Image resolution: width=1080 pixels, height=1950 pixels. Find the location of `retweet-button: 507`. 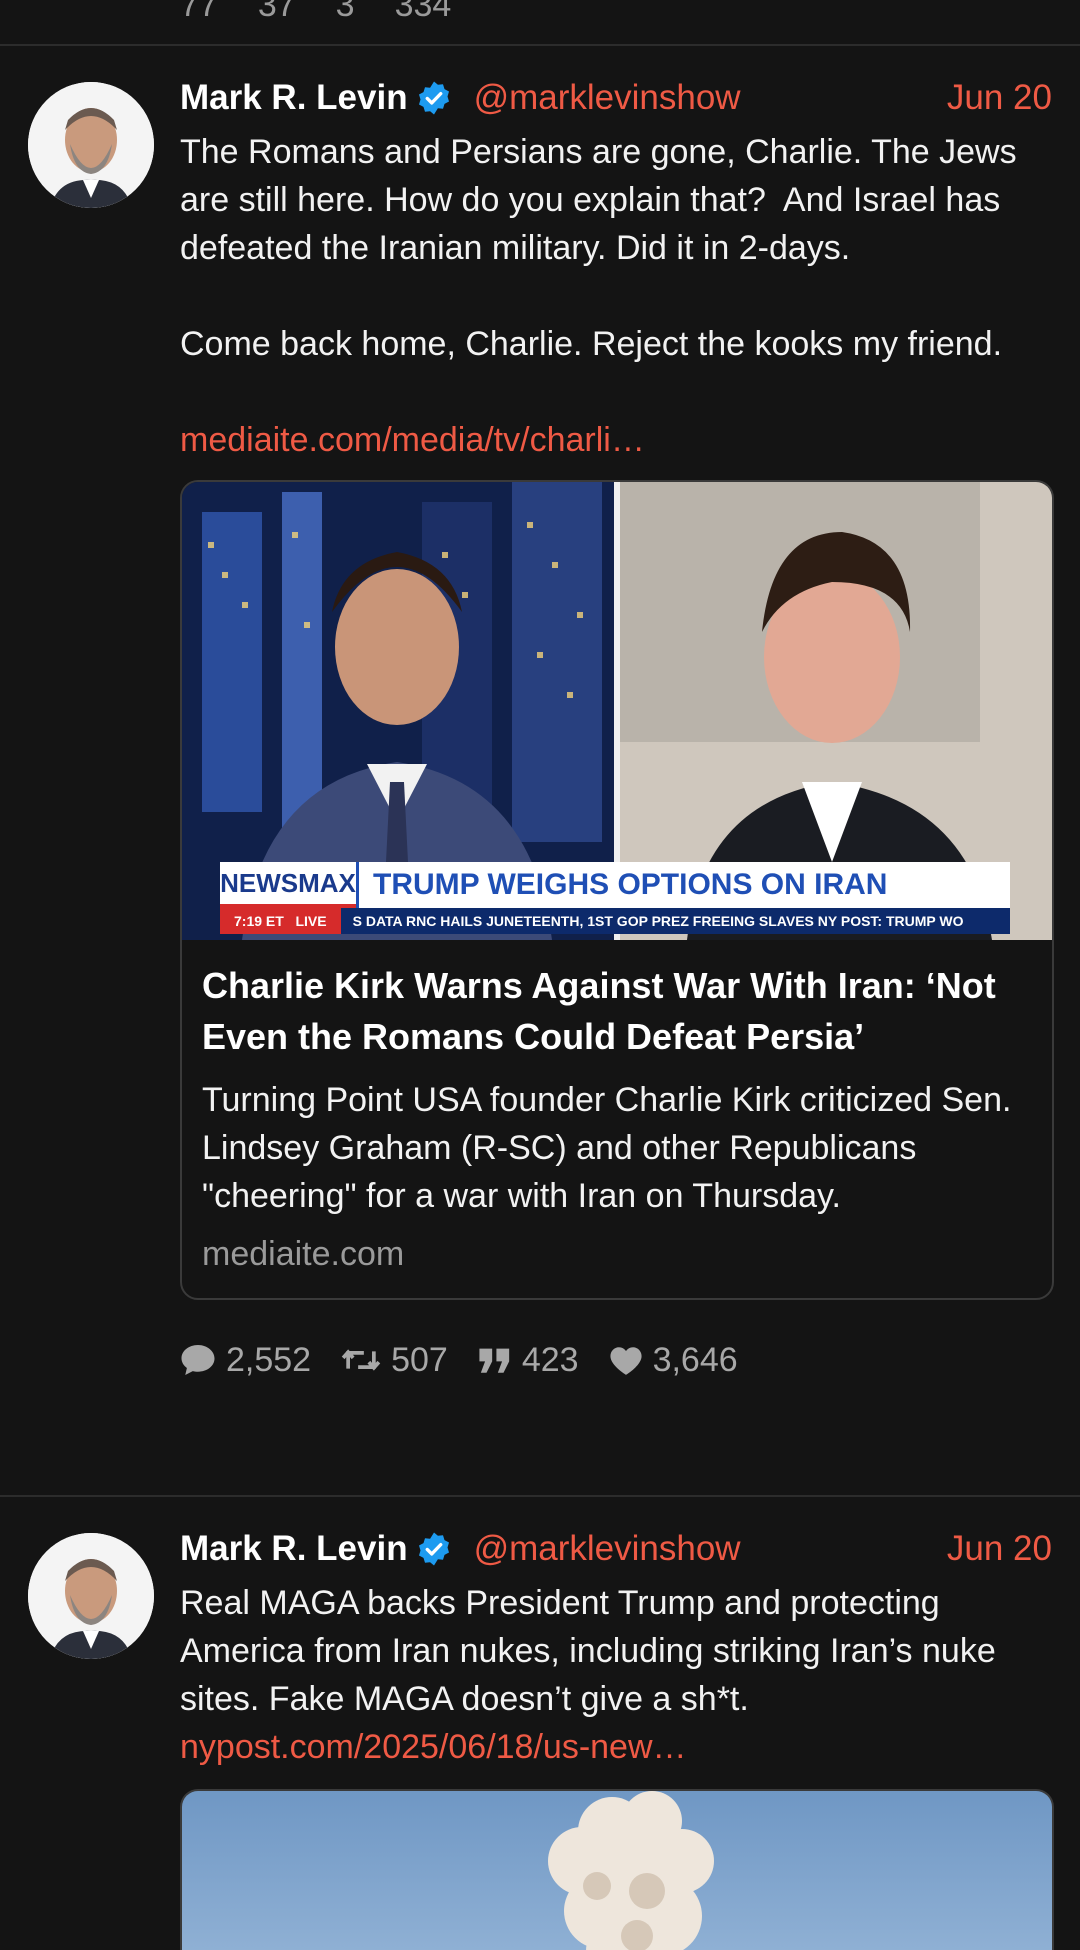

retweet-button: 507 is located at coordinates (394, 1360).